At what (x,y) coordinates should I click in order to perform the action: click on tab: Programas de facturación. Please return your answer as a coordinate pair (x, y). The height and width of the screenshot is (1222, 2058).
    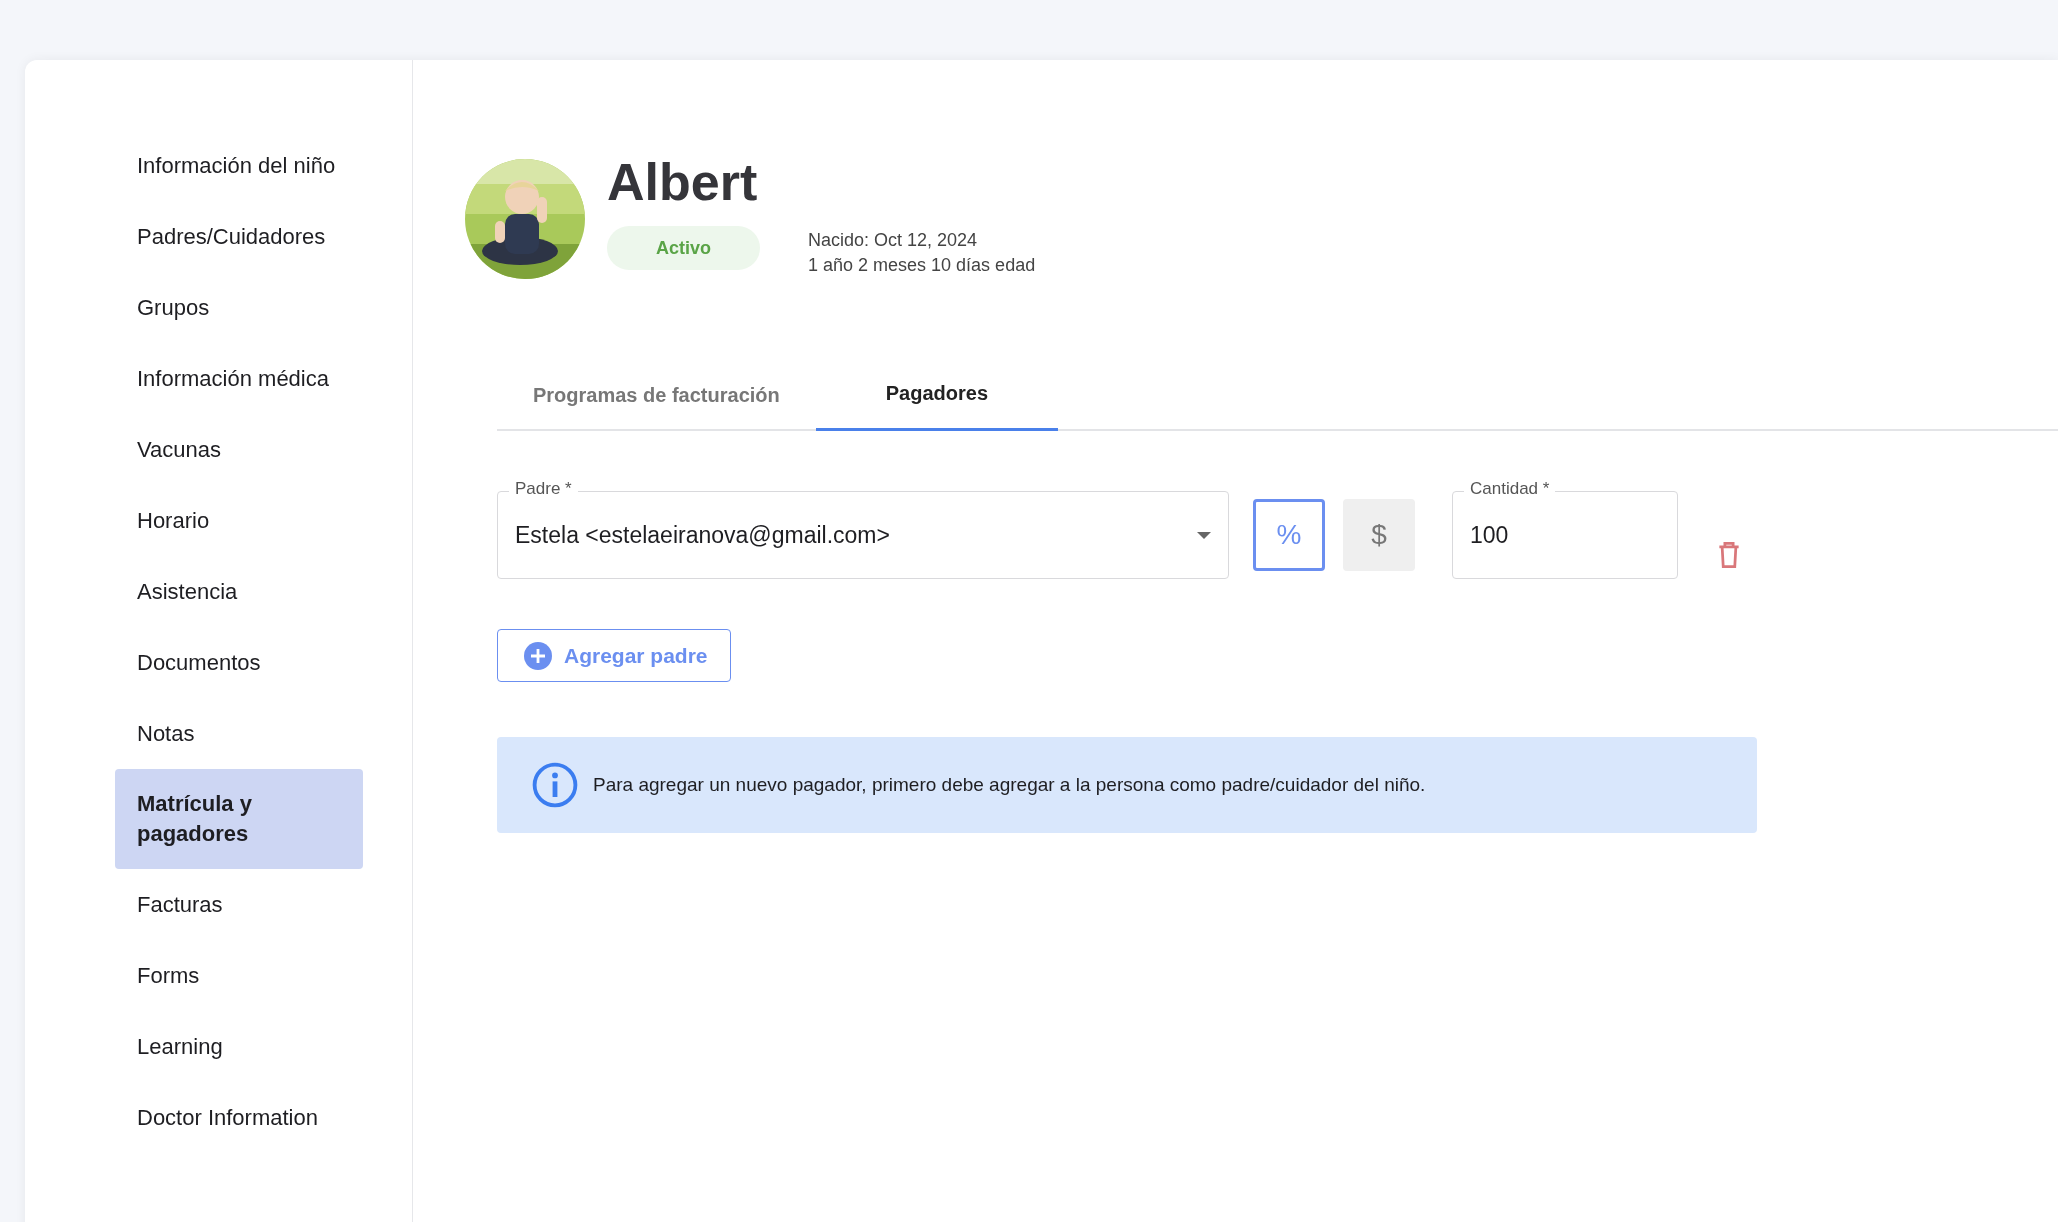
    Looking at the image, I should click on (656, 395).